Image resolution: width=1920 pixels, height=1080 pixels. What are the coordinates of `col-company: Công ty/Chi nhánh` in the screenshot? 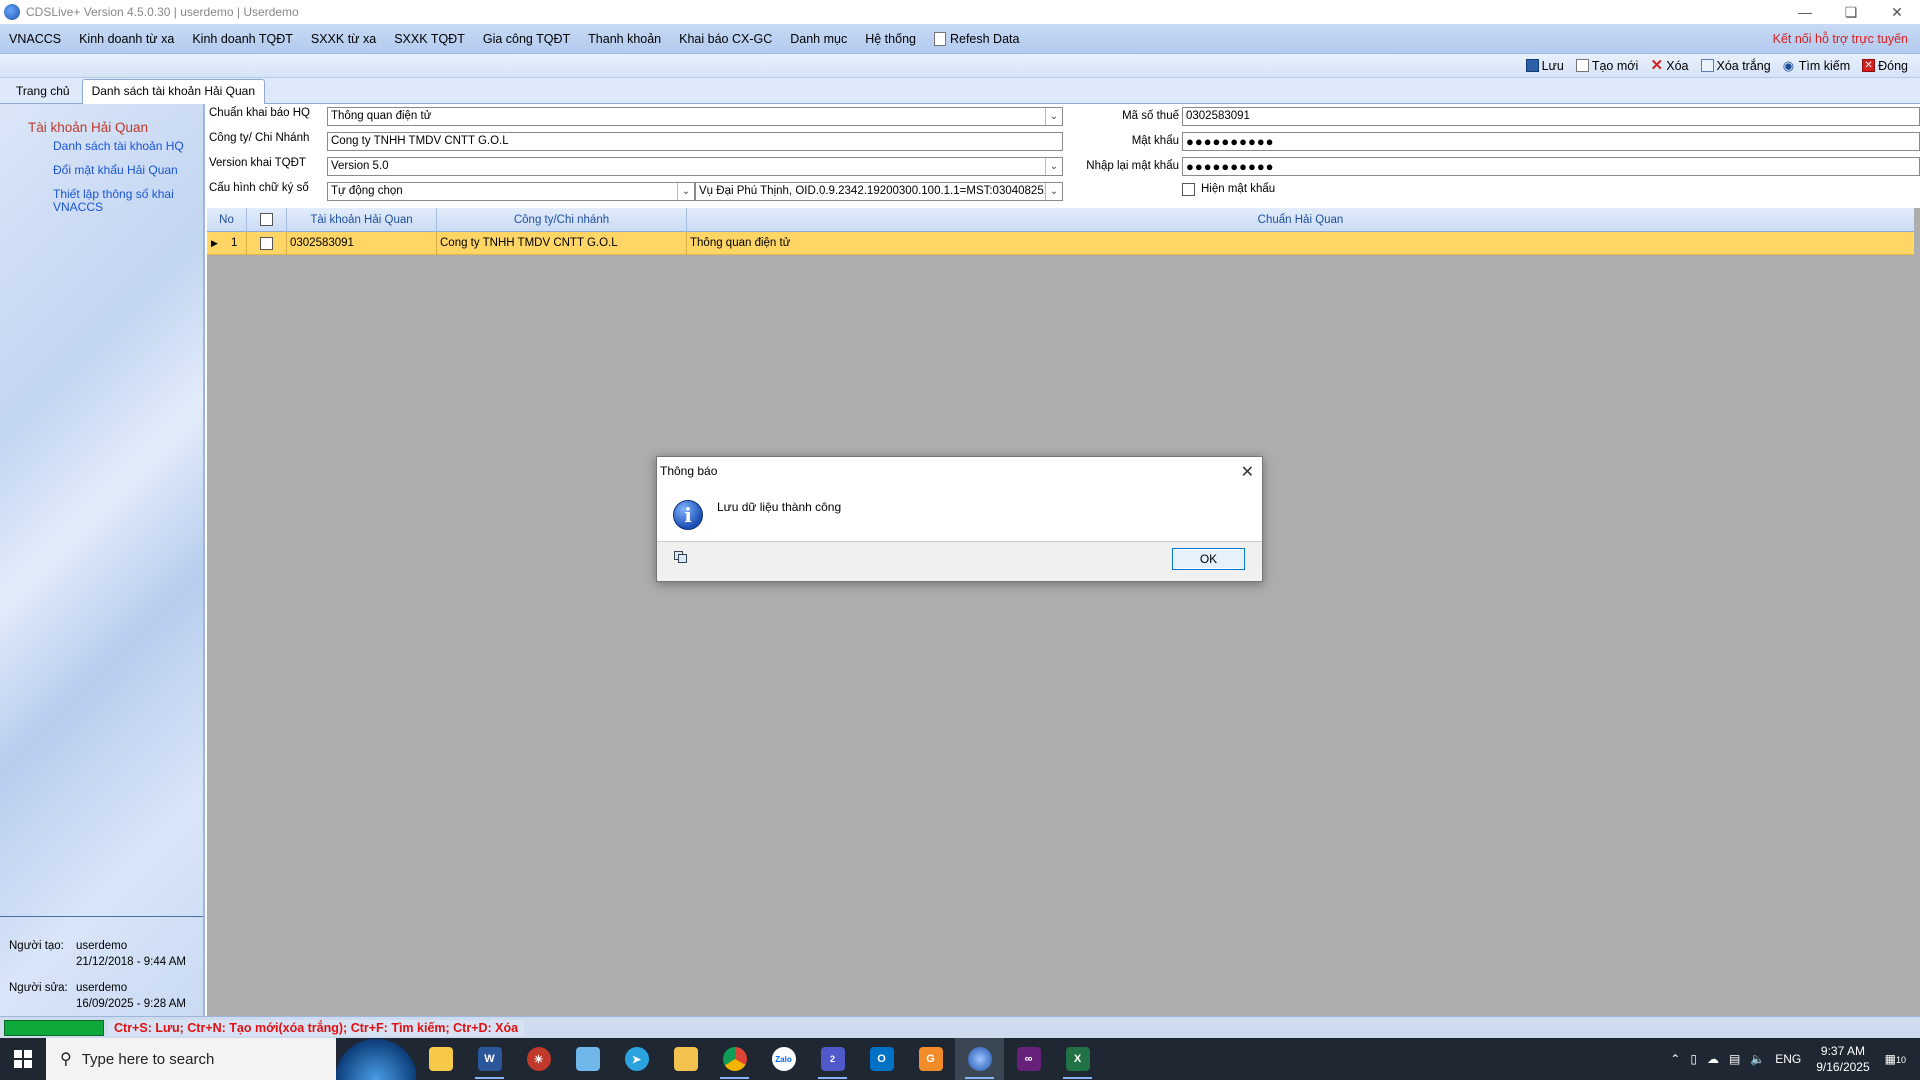 It's located at (562, 220).